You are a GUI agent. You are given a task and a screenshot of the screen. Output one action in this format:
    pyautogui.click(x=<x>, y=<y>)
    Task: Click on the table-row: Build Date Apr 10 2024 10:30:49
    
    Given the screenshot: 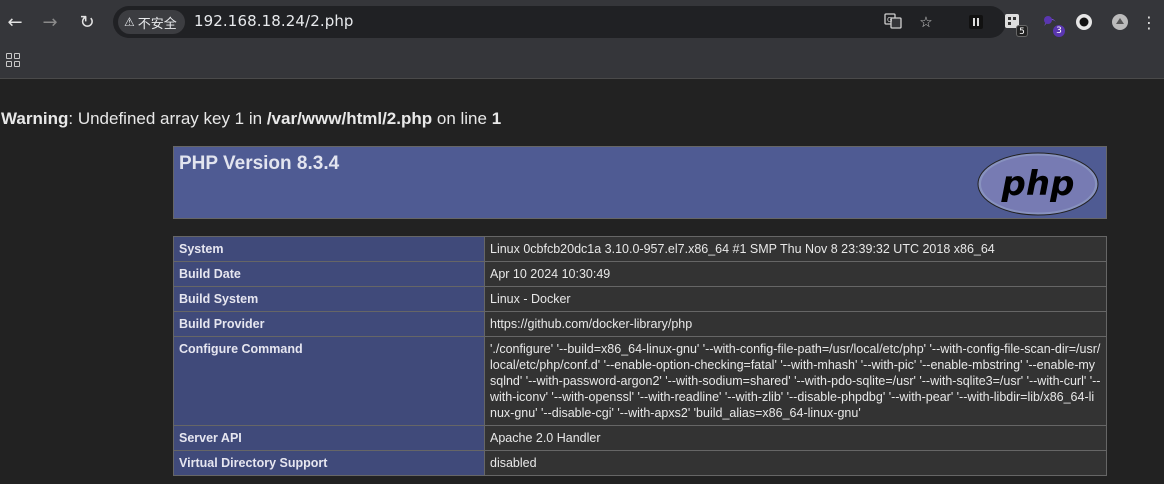 What is the action you would take?
    pyautogui.click(x=640, y=274)
    